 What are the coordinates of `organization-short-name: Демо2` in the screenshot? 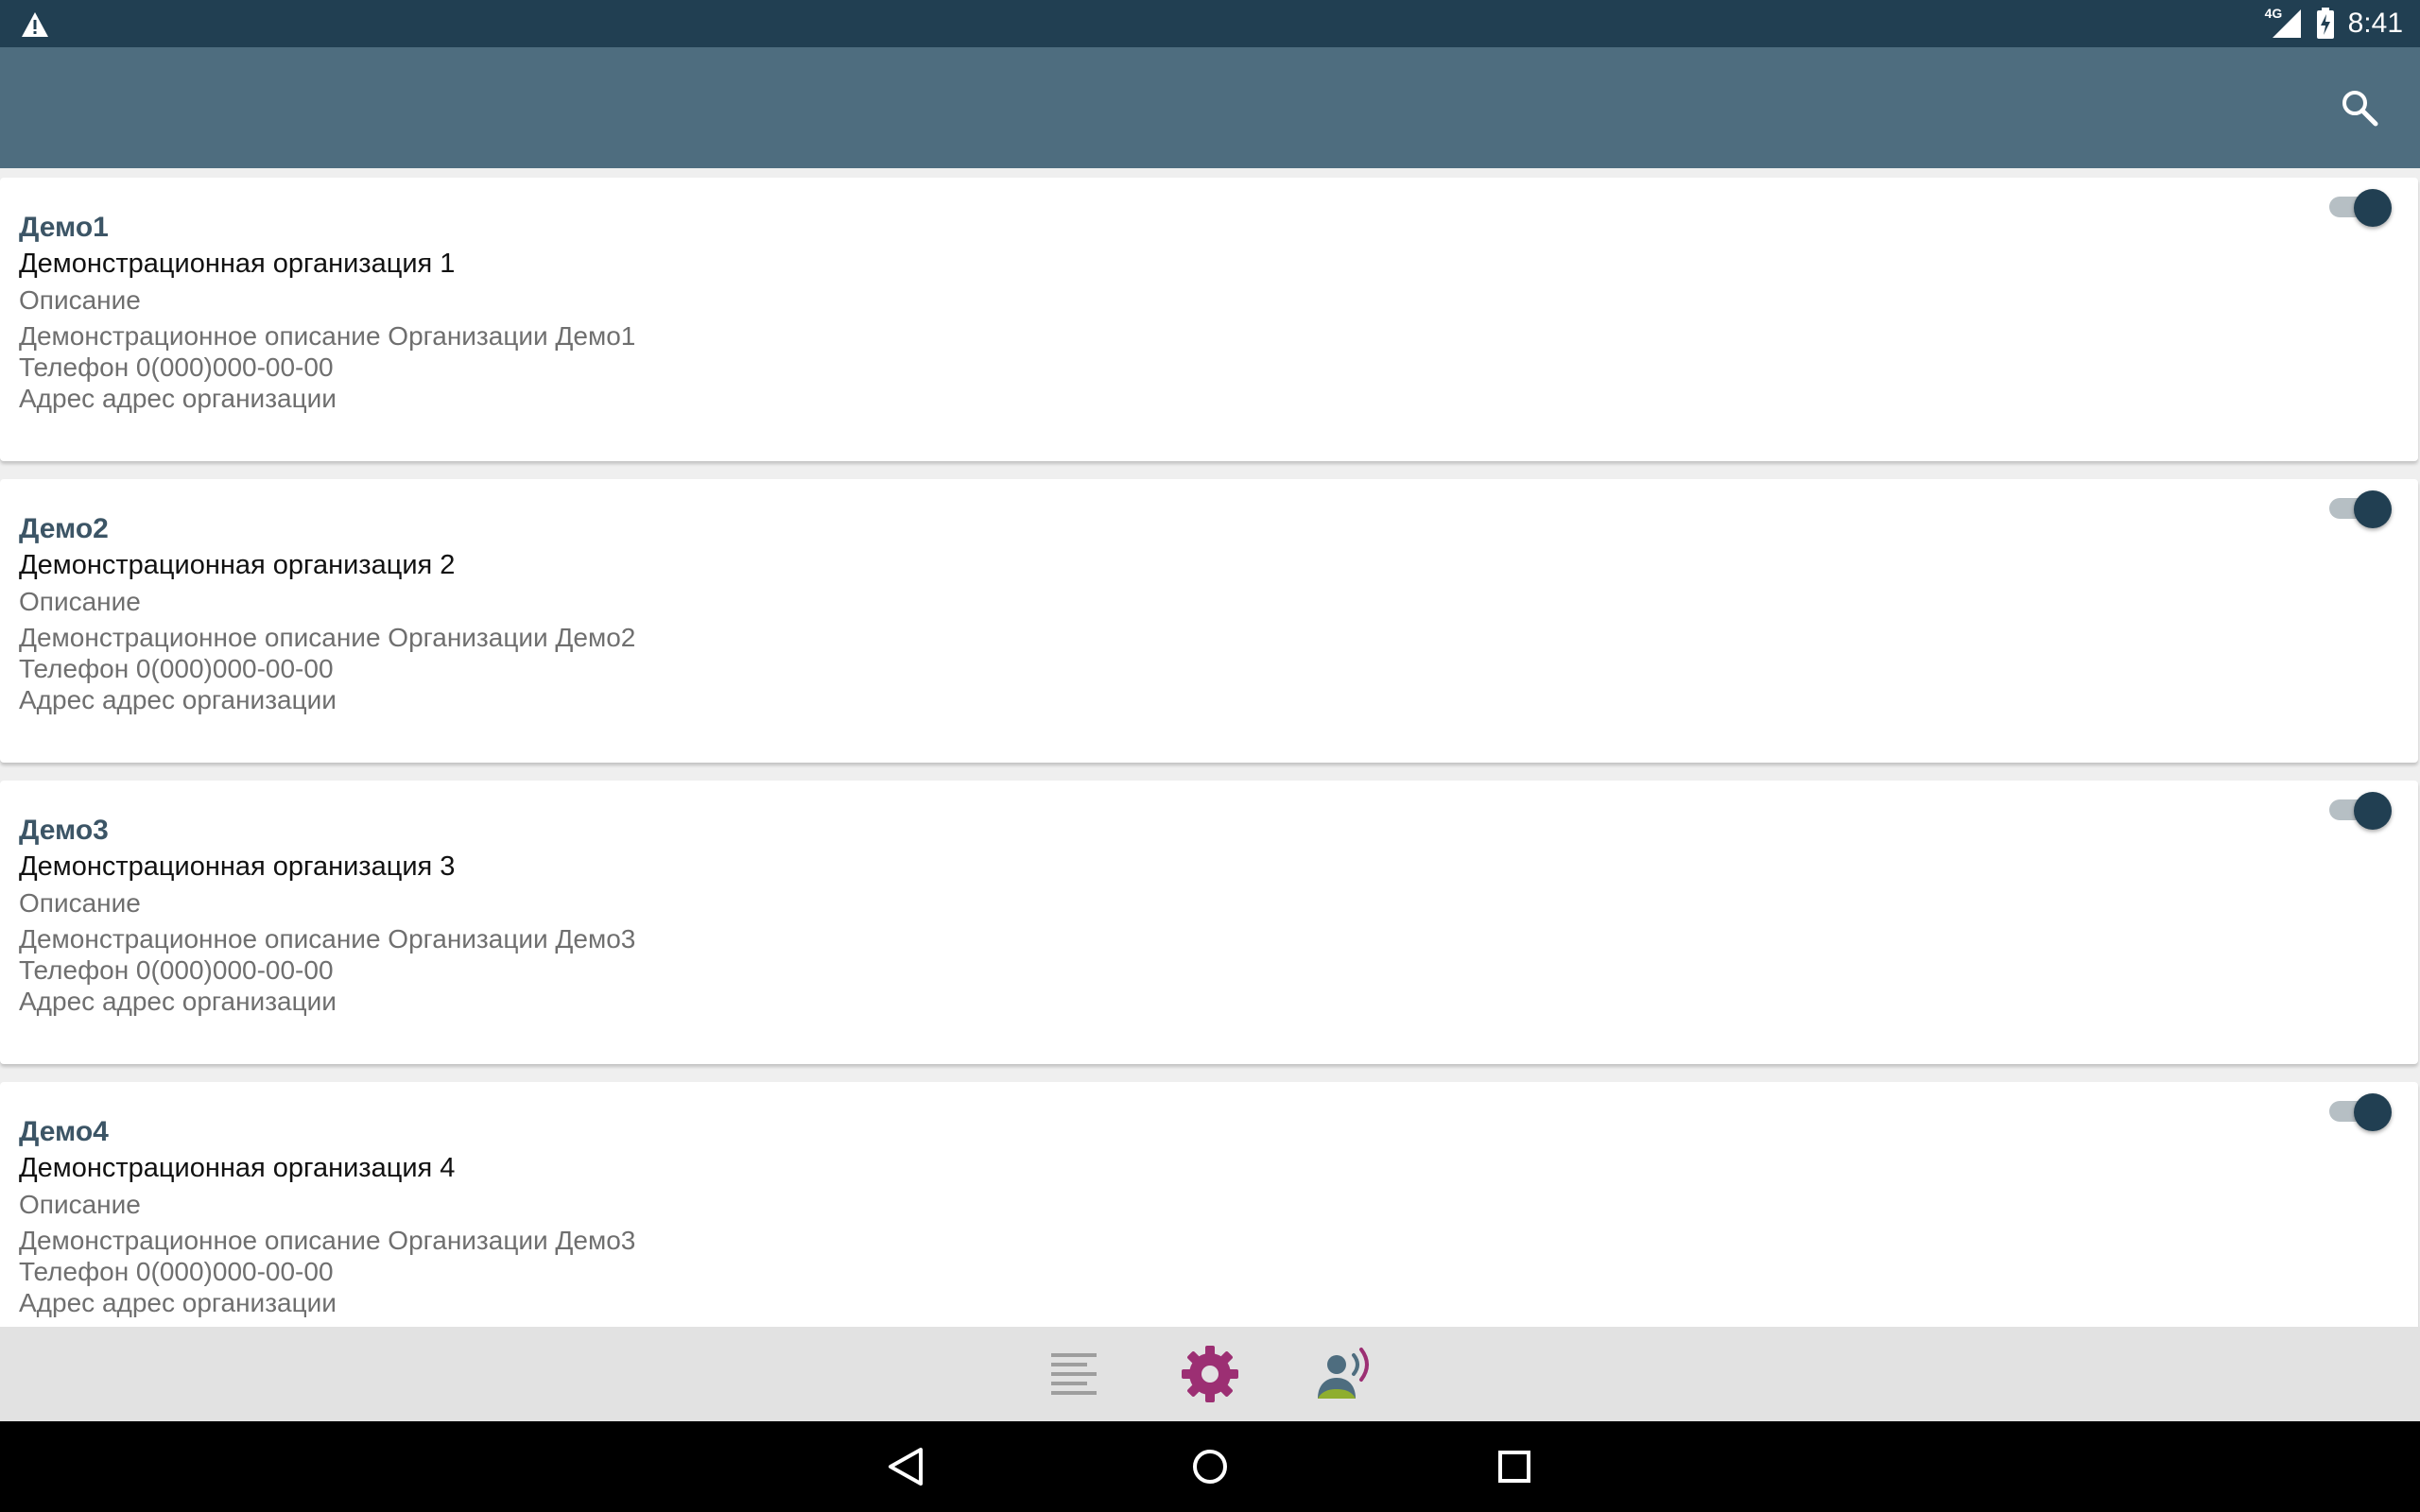 It's located at (64, 528).